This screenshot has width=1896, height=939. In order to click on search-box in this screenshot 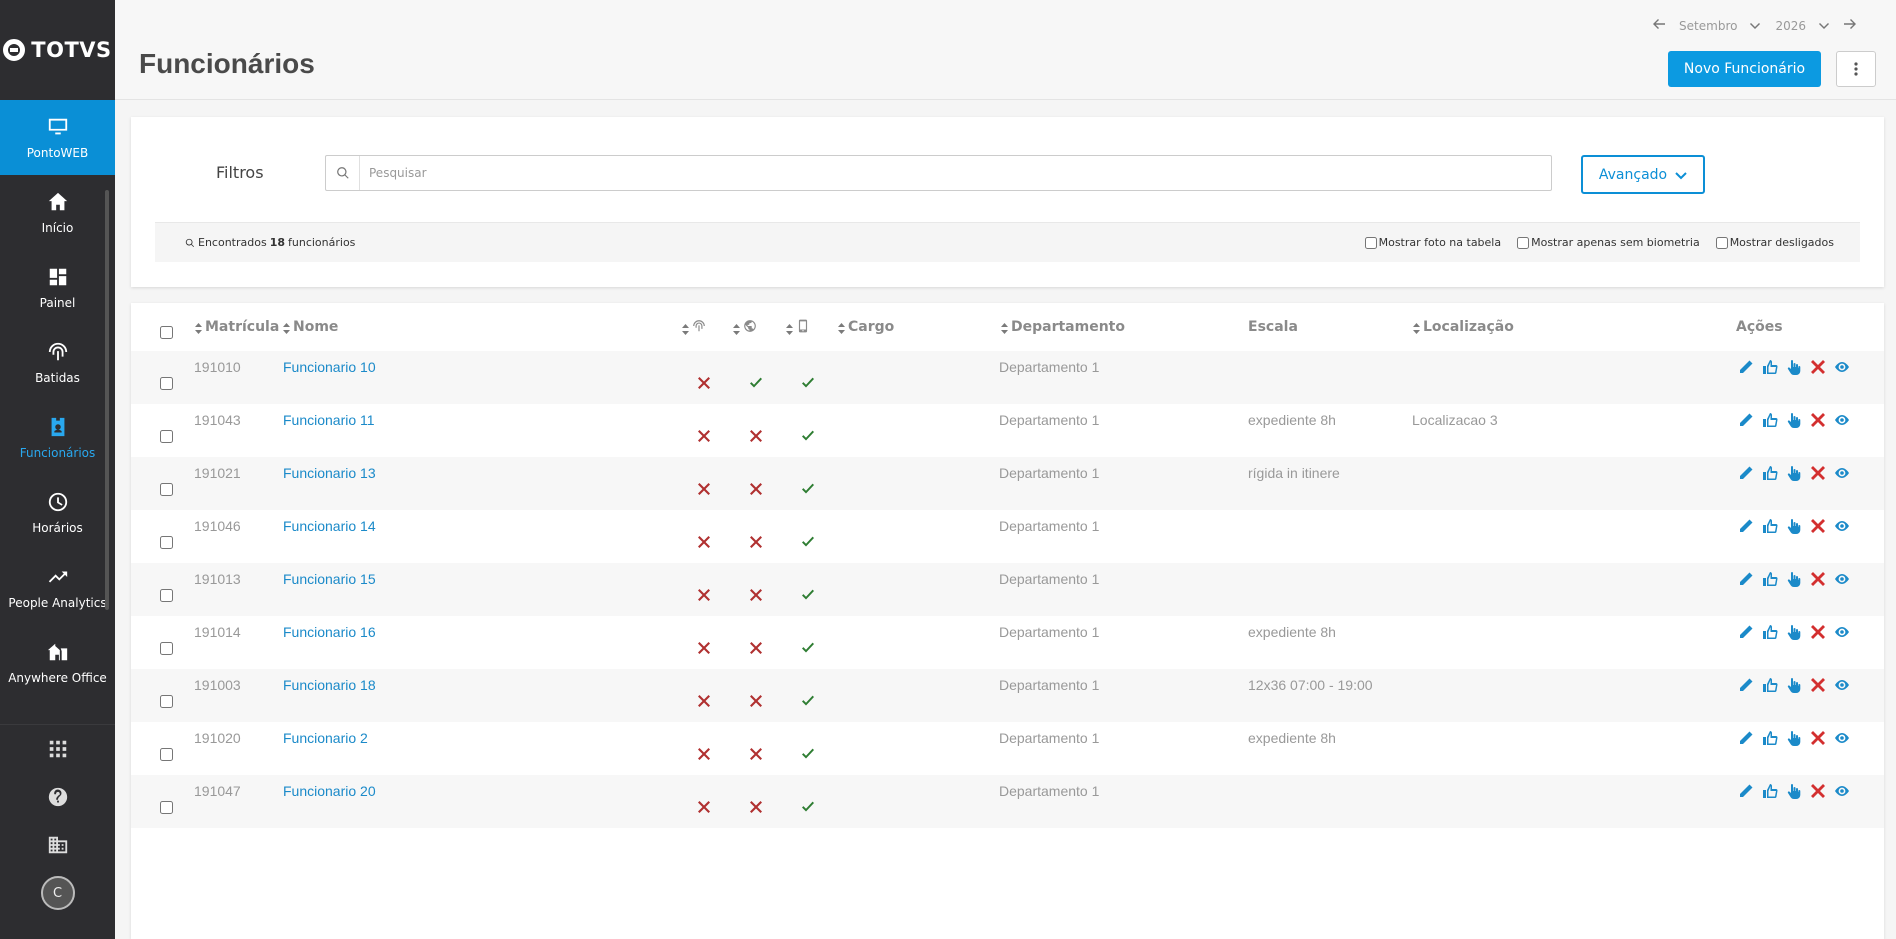, I will do `click(938, 173)`.